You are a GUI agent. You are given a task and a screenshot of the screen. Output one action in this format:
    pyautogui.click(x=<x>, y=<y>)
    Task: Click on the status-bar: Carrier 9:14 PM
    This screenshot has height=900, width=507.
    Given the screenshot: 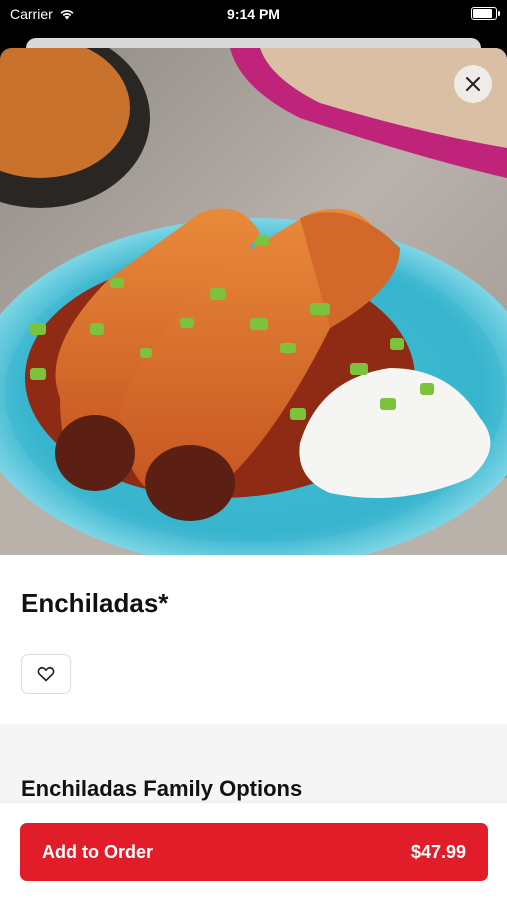 What is the action you would take?
    pyautogui.click(x=253, y=15)
    